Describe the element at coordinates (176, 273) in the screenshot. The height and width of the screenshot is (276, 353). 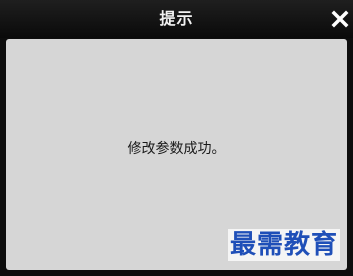
I see `dialog-bottom-border` at that location.